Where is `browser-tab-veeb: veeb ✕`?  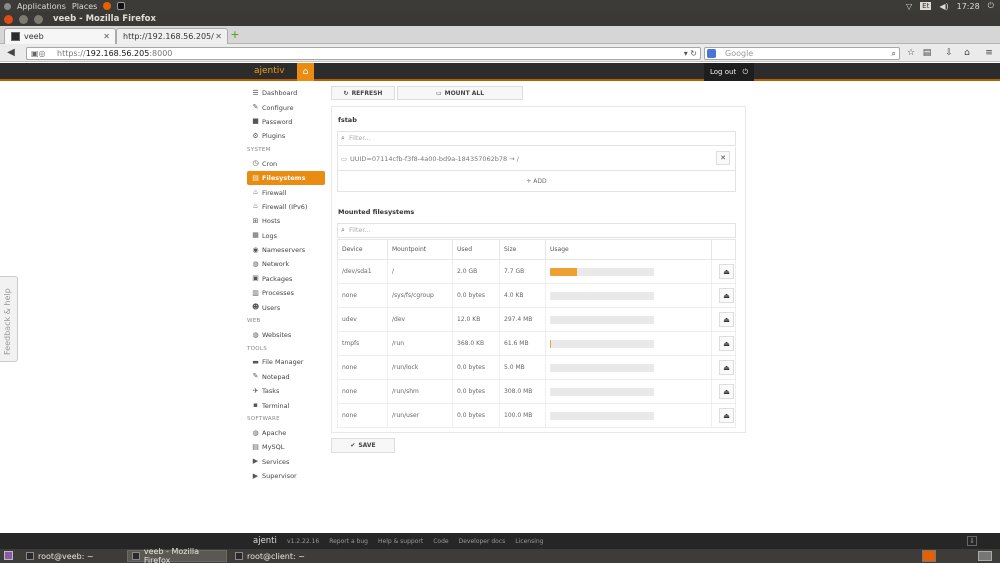 browser-tab-veeb: veeb ✕ is located at coordinates (60, 36).